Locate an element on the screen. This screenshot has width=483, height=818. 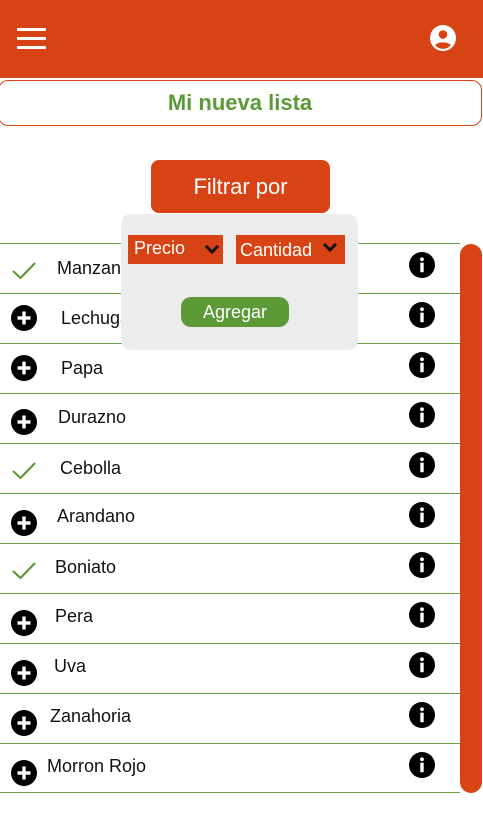
filter-popup: Precio Cantidad Agregar is located at coordinates (239, 282).